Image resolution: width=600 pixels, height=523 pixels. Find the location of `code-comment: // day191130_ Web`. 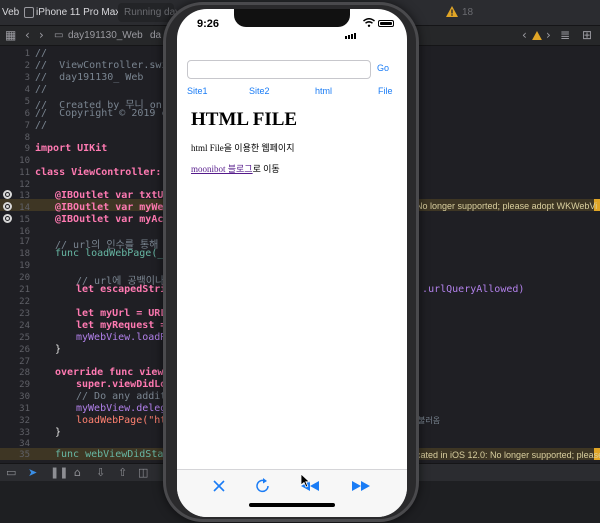

code-comment: // day191130_ Web is located at coordinates (89, 77).